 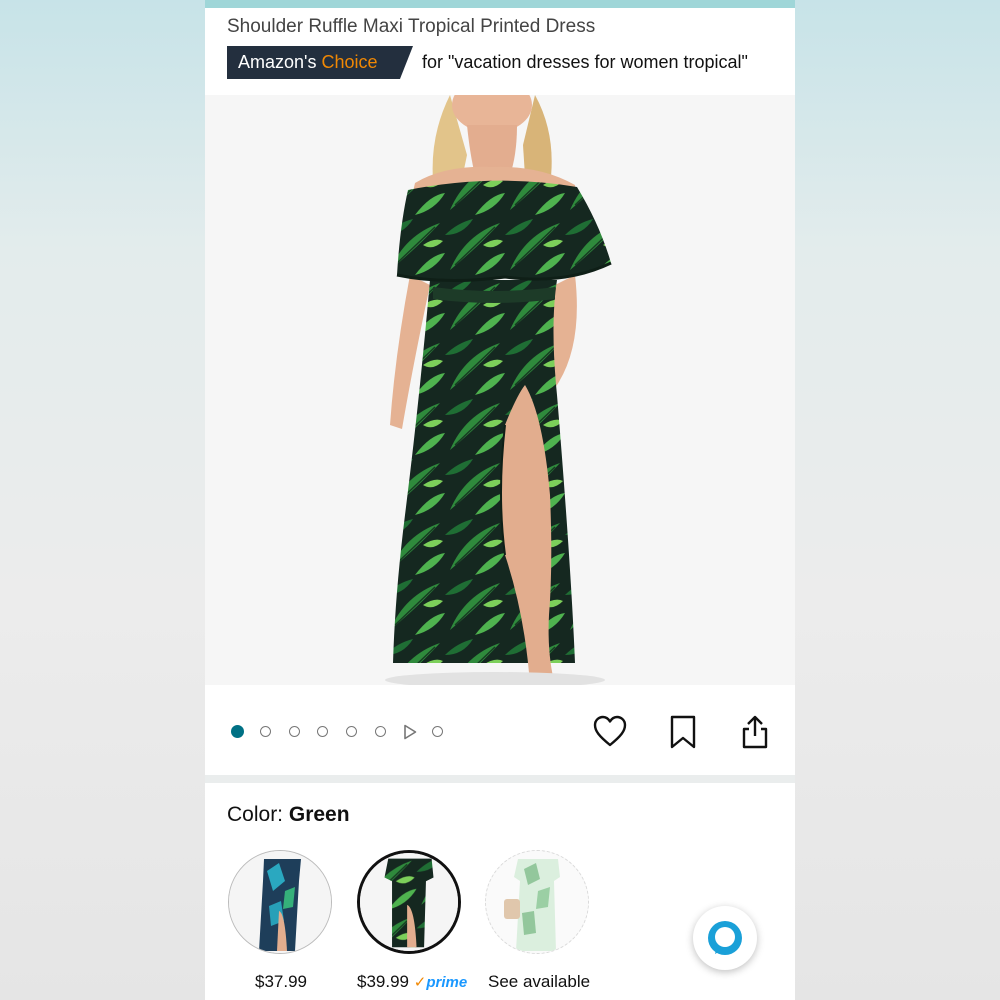 What do you see at coordinates (281, 981) in the screenshot?
I see `variant-1-price: $37.99` at bounding box center [281, 981].